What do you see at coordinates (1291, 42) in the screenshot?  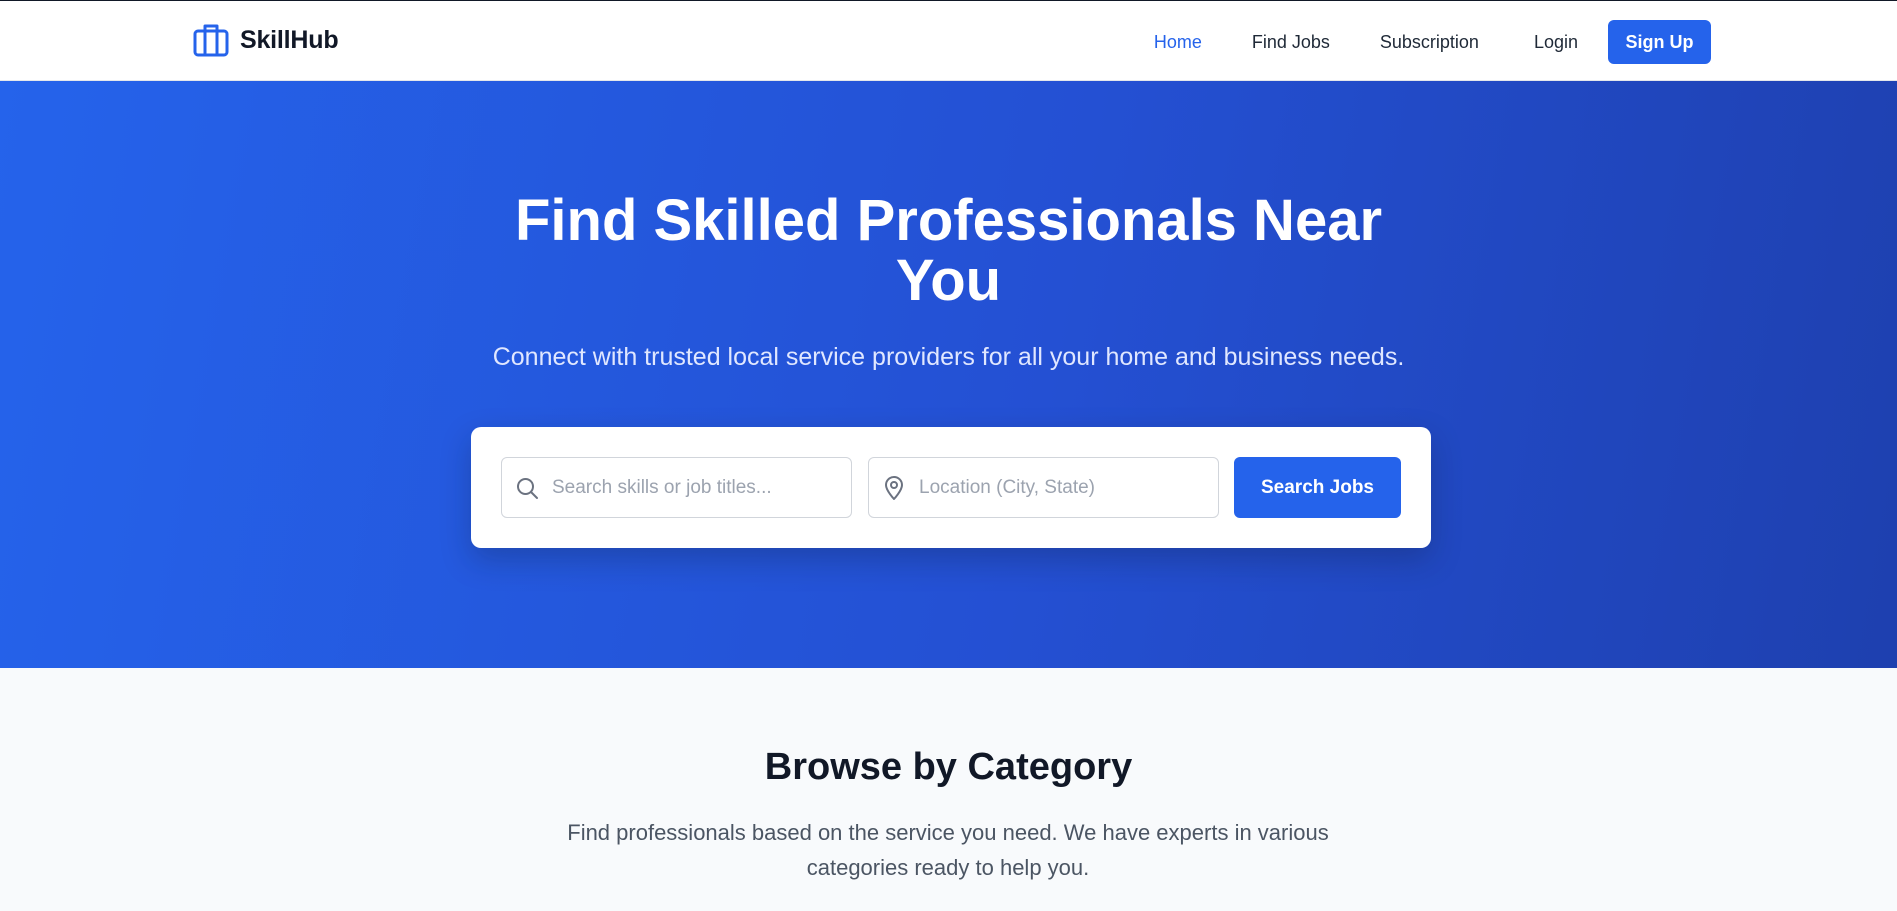 I see `nav-find-jobs-link: Find Jobs` at bounding box center [1291, 42].